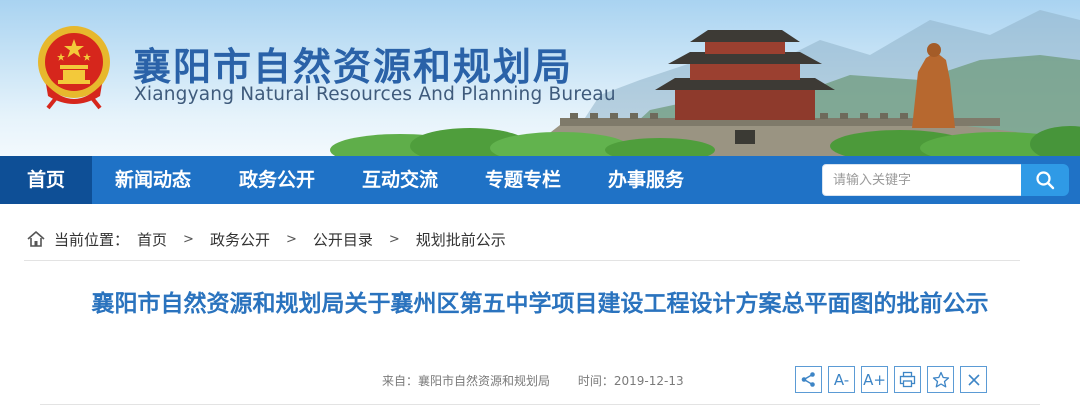  I want to click on article-source: 来自：襄阳市自然资源和规划局, so click(466, 381).